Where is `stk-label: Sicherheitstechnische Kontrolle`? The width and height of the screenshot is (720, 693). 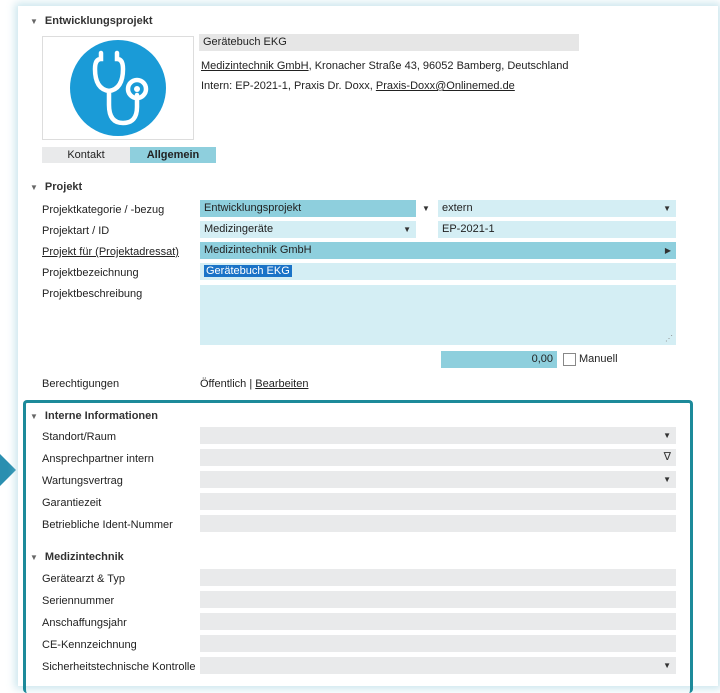 stk-label: Sicherheitstechnische Kontrolle is located at coordinates (119, 667).